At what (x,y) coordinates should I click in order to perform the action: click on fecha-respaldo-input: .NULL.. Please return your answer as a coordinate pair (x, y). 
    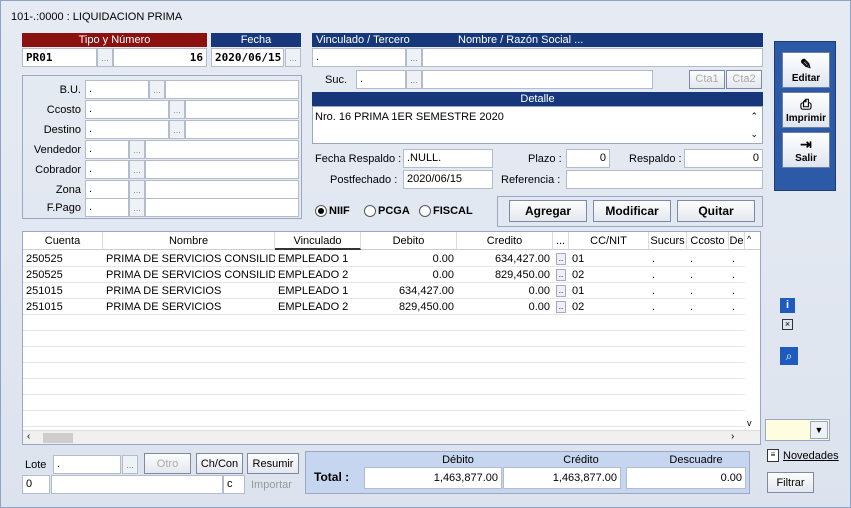
    Looking at the image, I should click on (448, 158).